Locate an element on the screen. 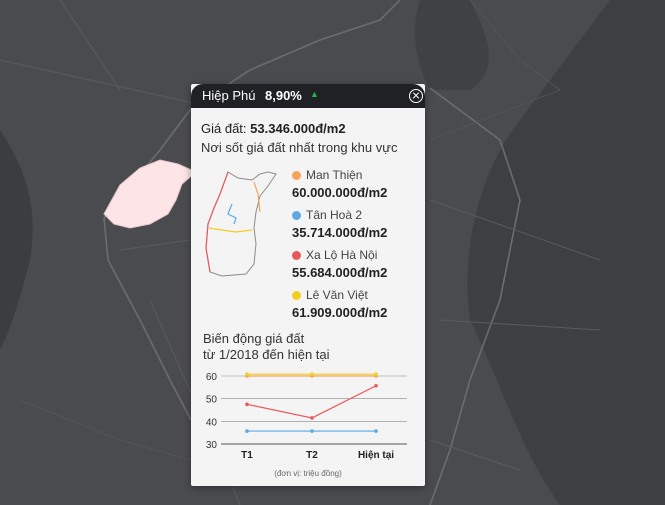 The height and width of the screenshot is (505, 665). price-value: 53.346.000đ/m2 is located at coordinates (298, 128).